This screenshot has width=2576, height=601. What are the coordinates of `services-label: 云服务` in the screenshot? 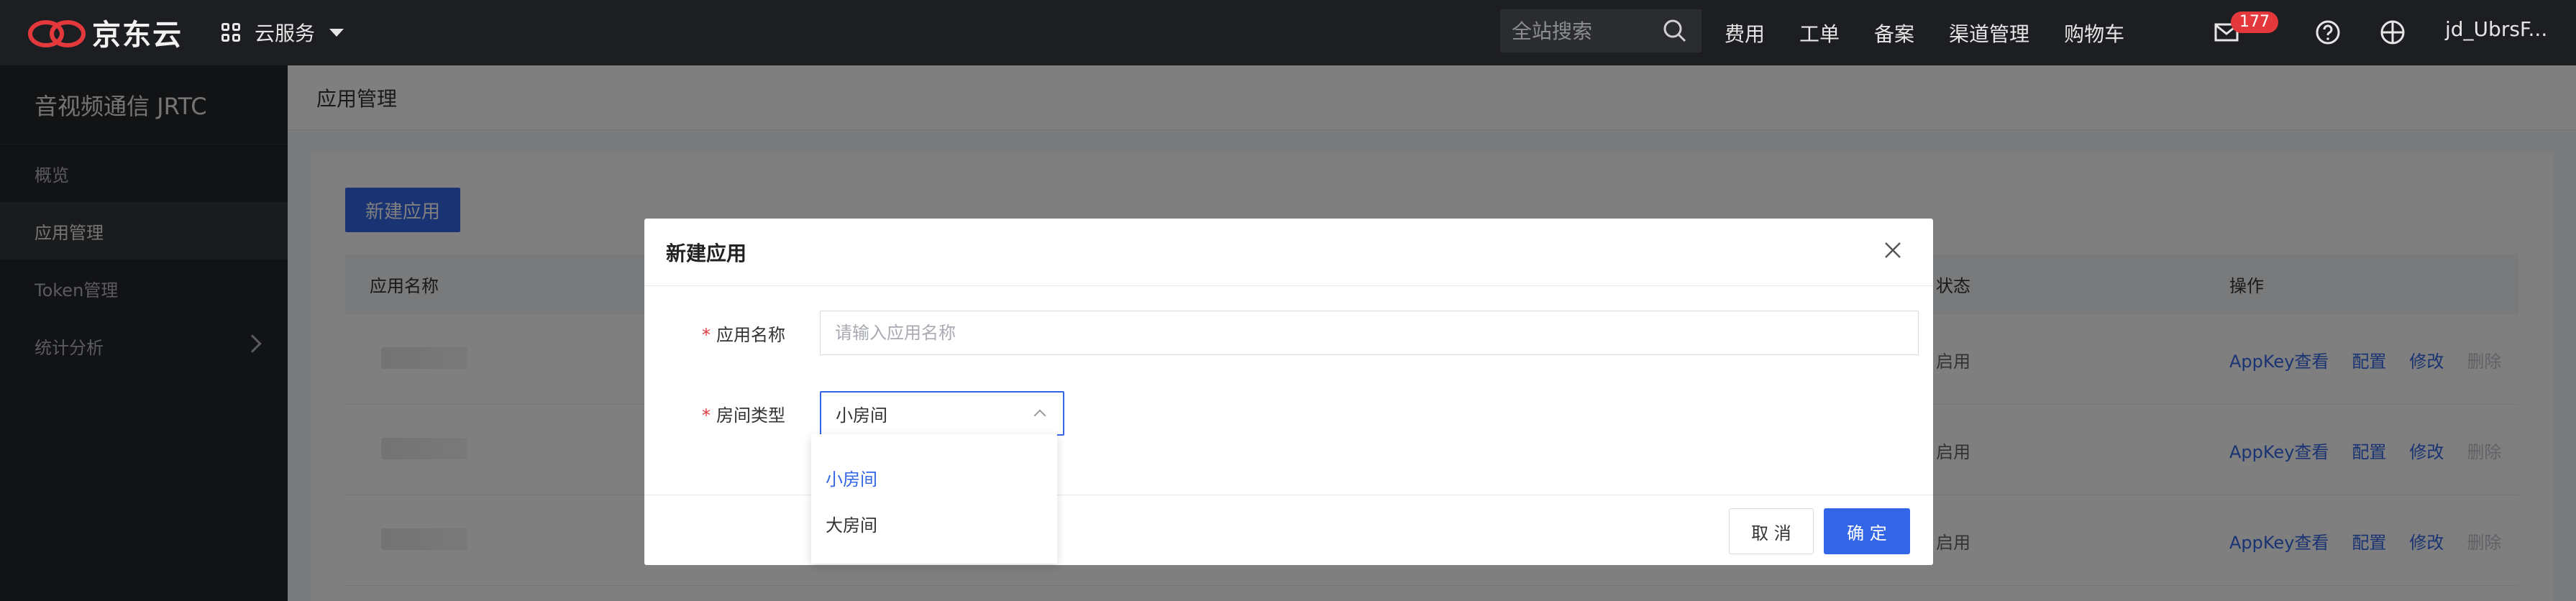 It's located at (285, 34).